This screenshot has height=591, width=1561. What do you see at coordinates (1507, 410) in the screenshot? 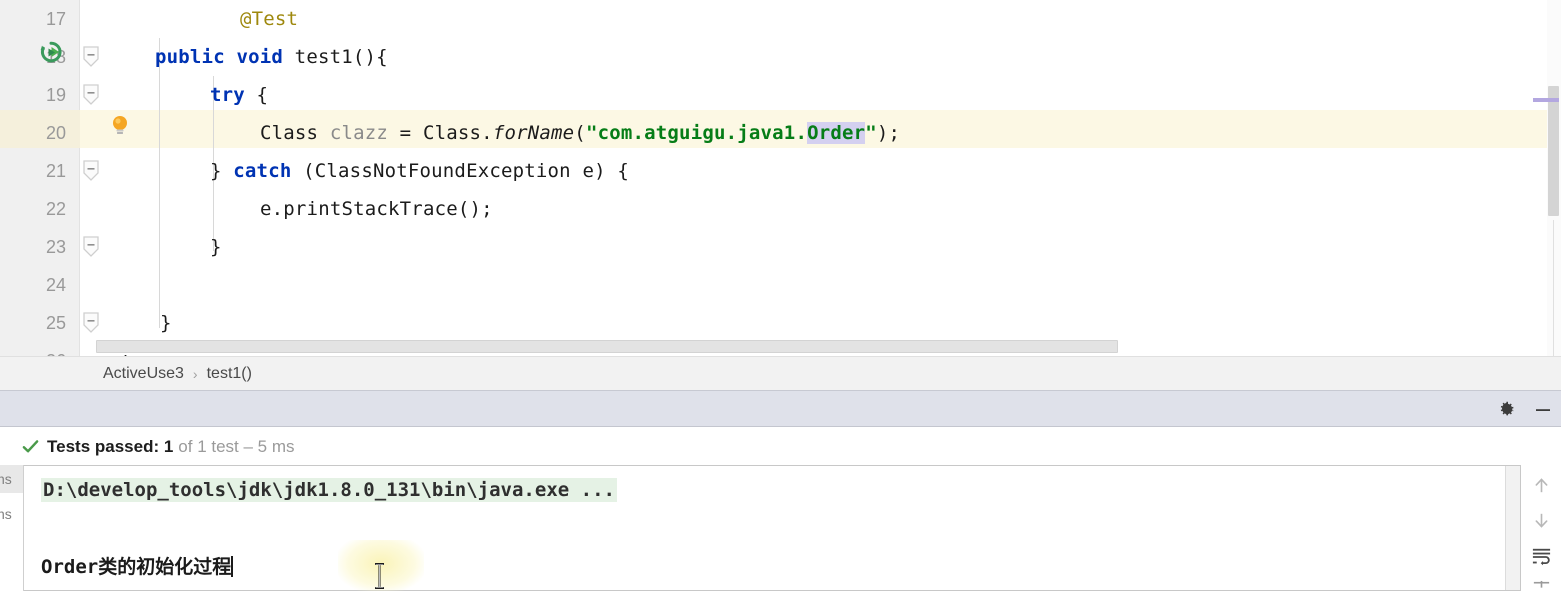
I see `gear-icon` at bounding box center [1507, 410].